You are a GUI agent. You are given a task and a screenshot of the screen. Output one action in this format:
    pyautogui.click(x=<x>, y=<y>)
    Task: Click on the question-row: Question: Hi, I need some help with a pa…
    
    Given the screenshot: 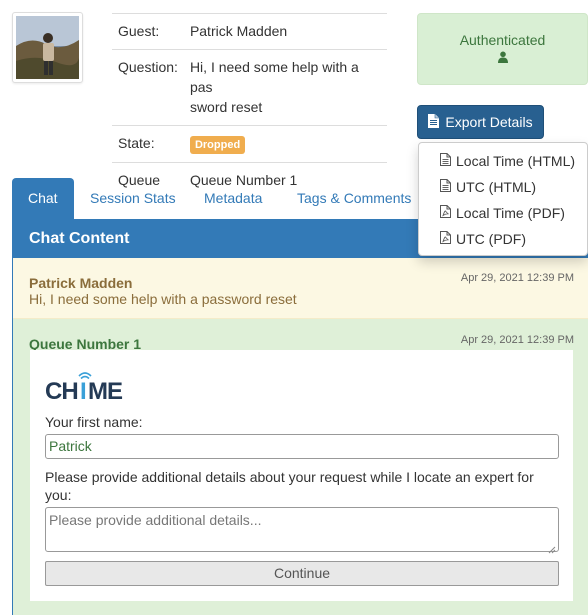 What is the action you would take?
    pyautogui.click(x=249, y=87)
    